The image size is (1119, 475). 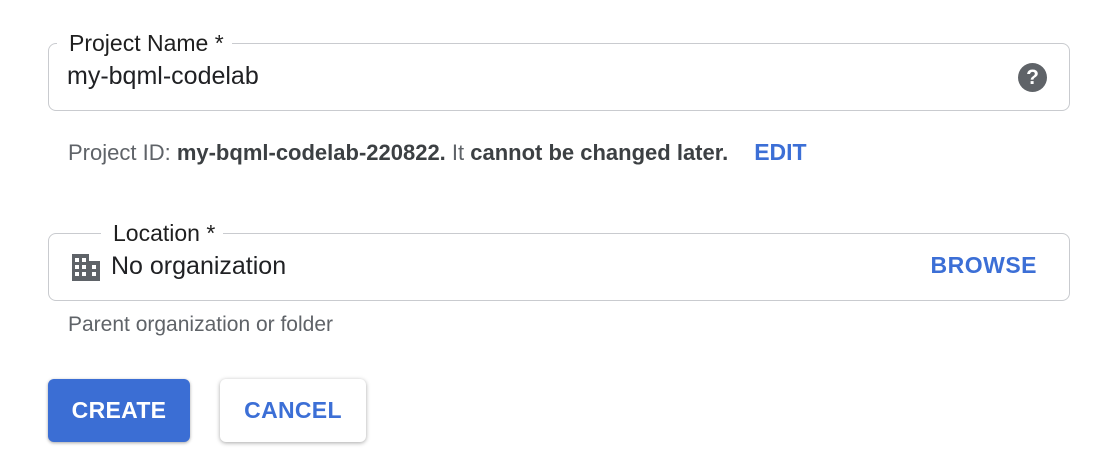 I want to click on edit-project-id-button: EDIT, so click(x=780, y=152).